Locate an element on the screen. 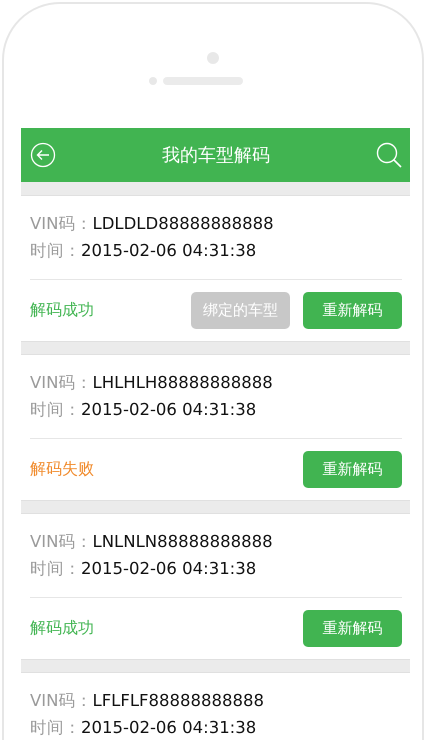  vin-value: LNLNLN88888888888 is located at coordinates (182, 541).